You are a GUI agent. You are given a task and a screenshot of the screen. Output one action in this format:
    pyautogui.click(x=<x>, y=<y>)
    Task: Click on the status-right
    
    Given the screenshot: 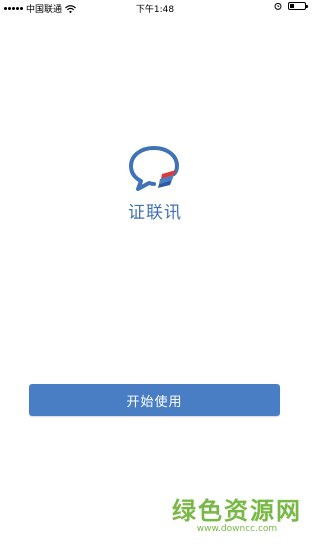 What is the action you would take?
    pyautogui.click(x=291, y=6)
    